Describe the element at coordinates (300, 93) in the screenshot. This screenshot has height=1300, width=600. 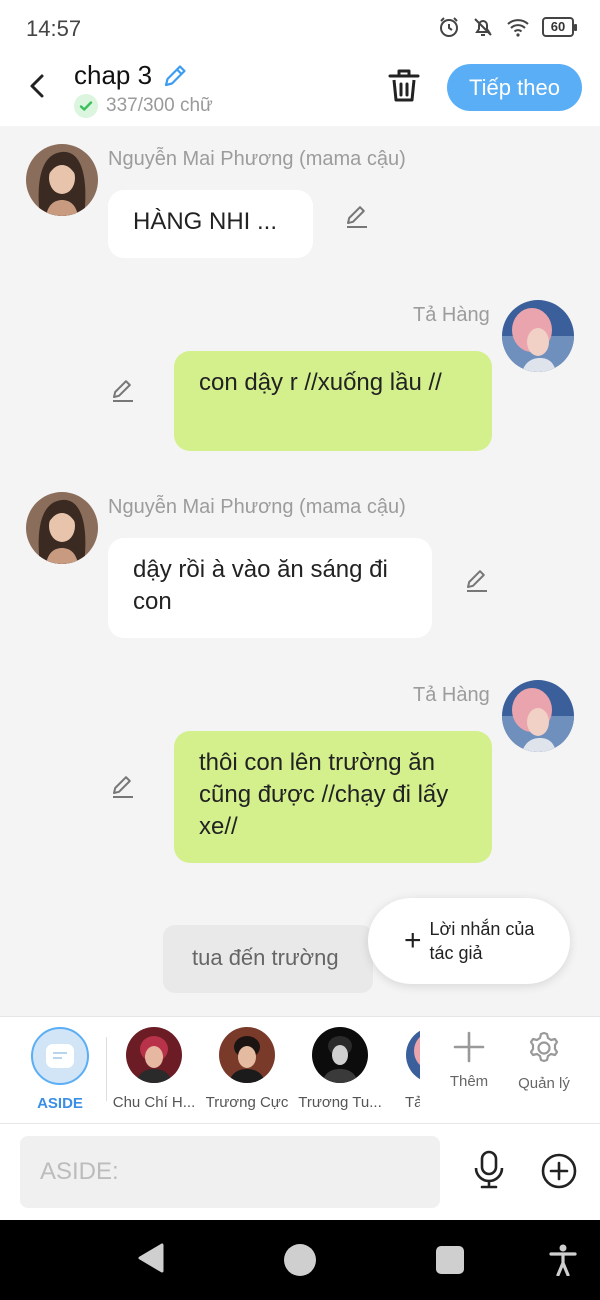
I see `header: chap 3 337/300 chữ Tiếp theo` at that location.